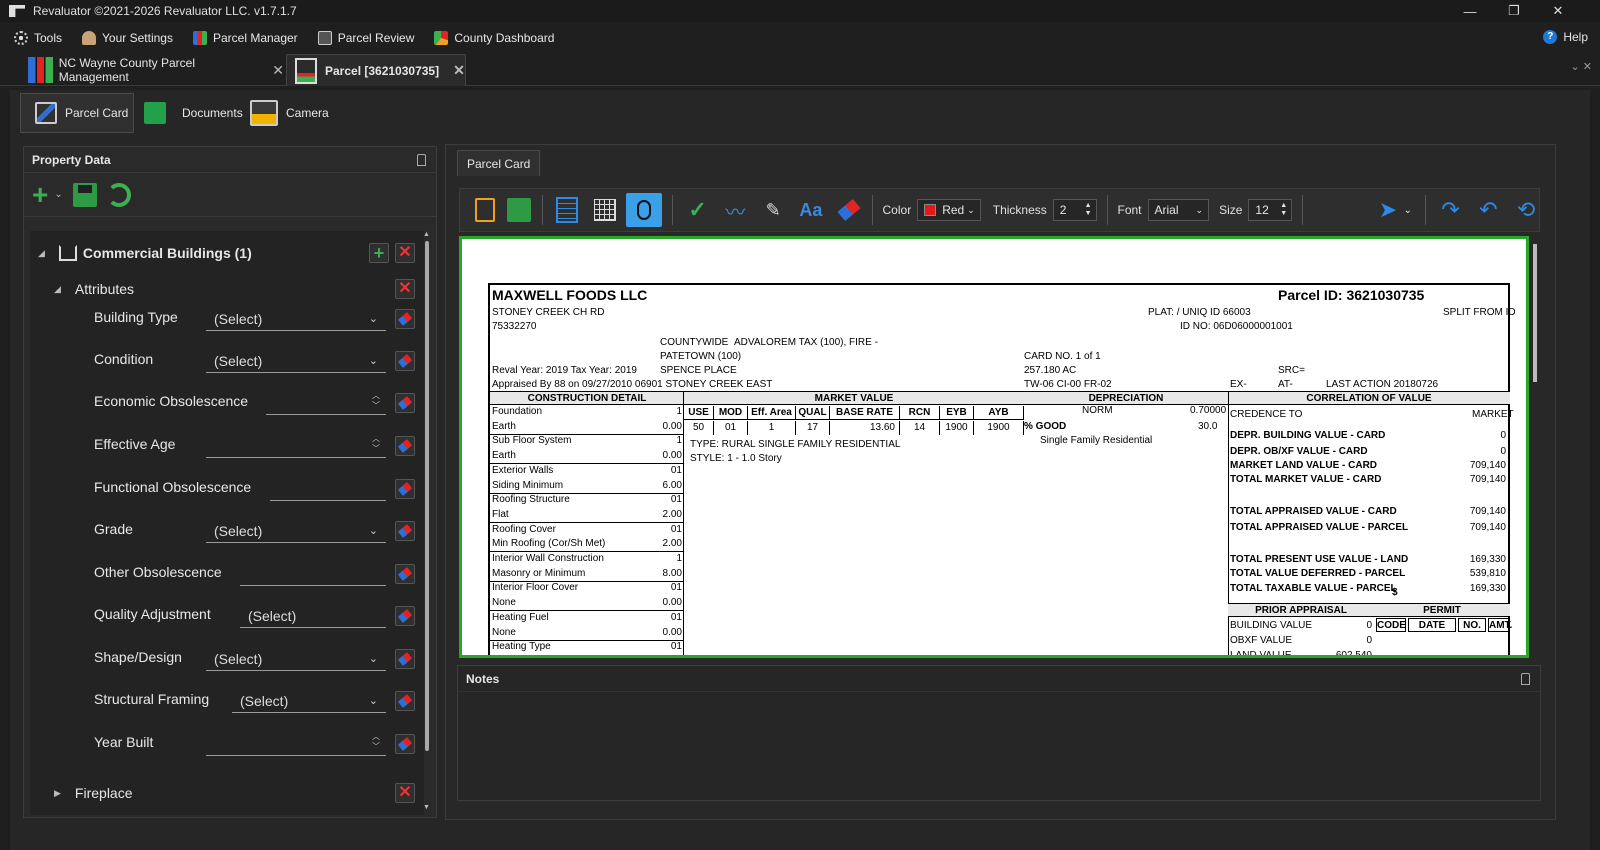 This screenshot has height=850, width=1600. What do you see at coordinates (379, 253) in the screenshot?
I see `add-building-button: +` at bounding box center [379, 253].